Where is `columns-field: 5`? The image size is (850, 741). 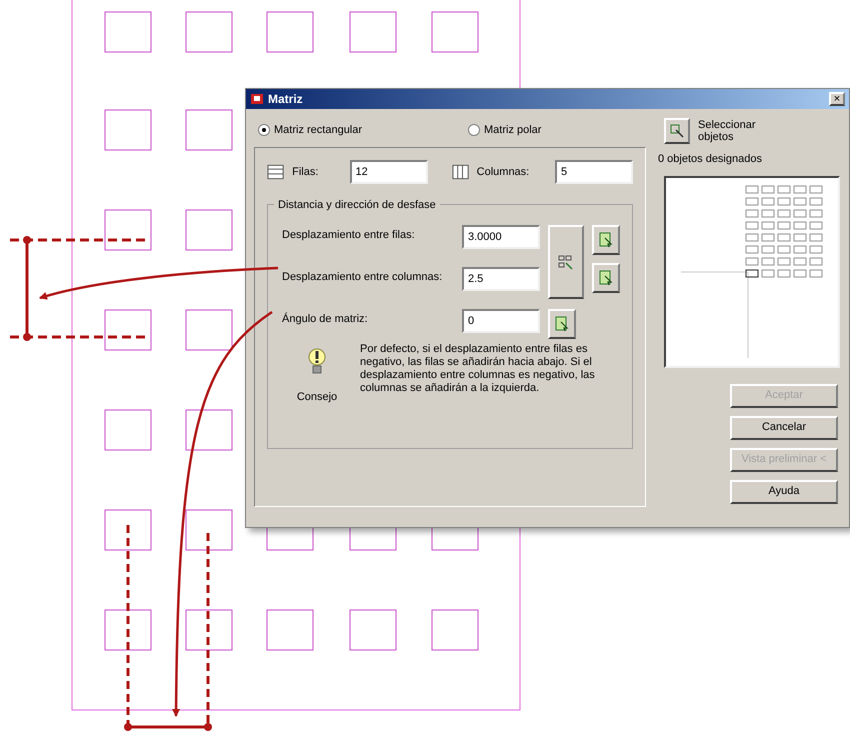 columns-field: 5 is located at coordinates (594, 172).